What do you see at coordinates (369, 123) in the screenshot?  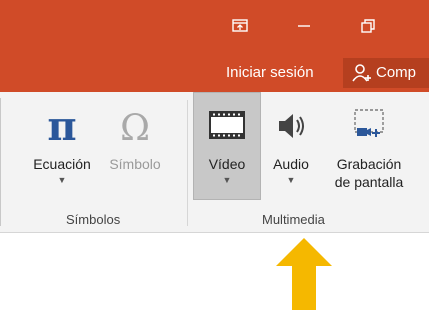 I see `screen-recording-icon` at bounding box center [369, 123].